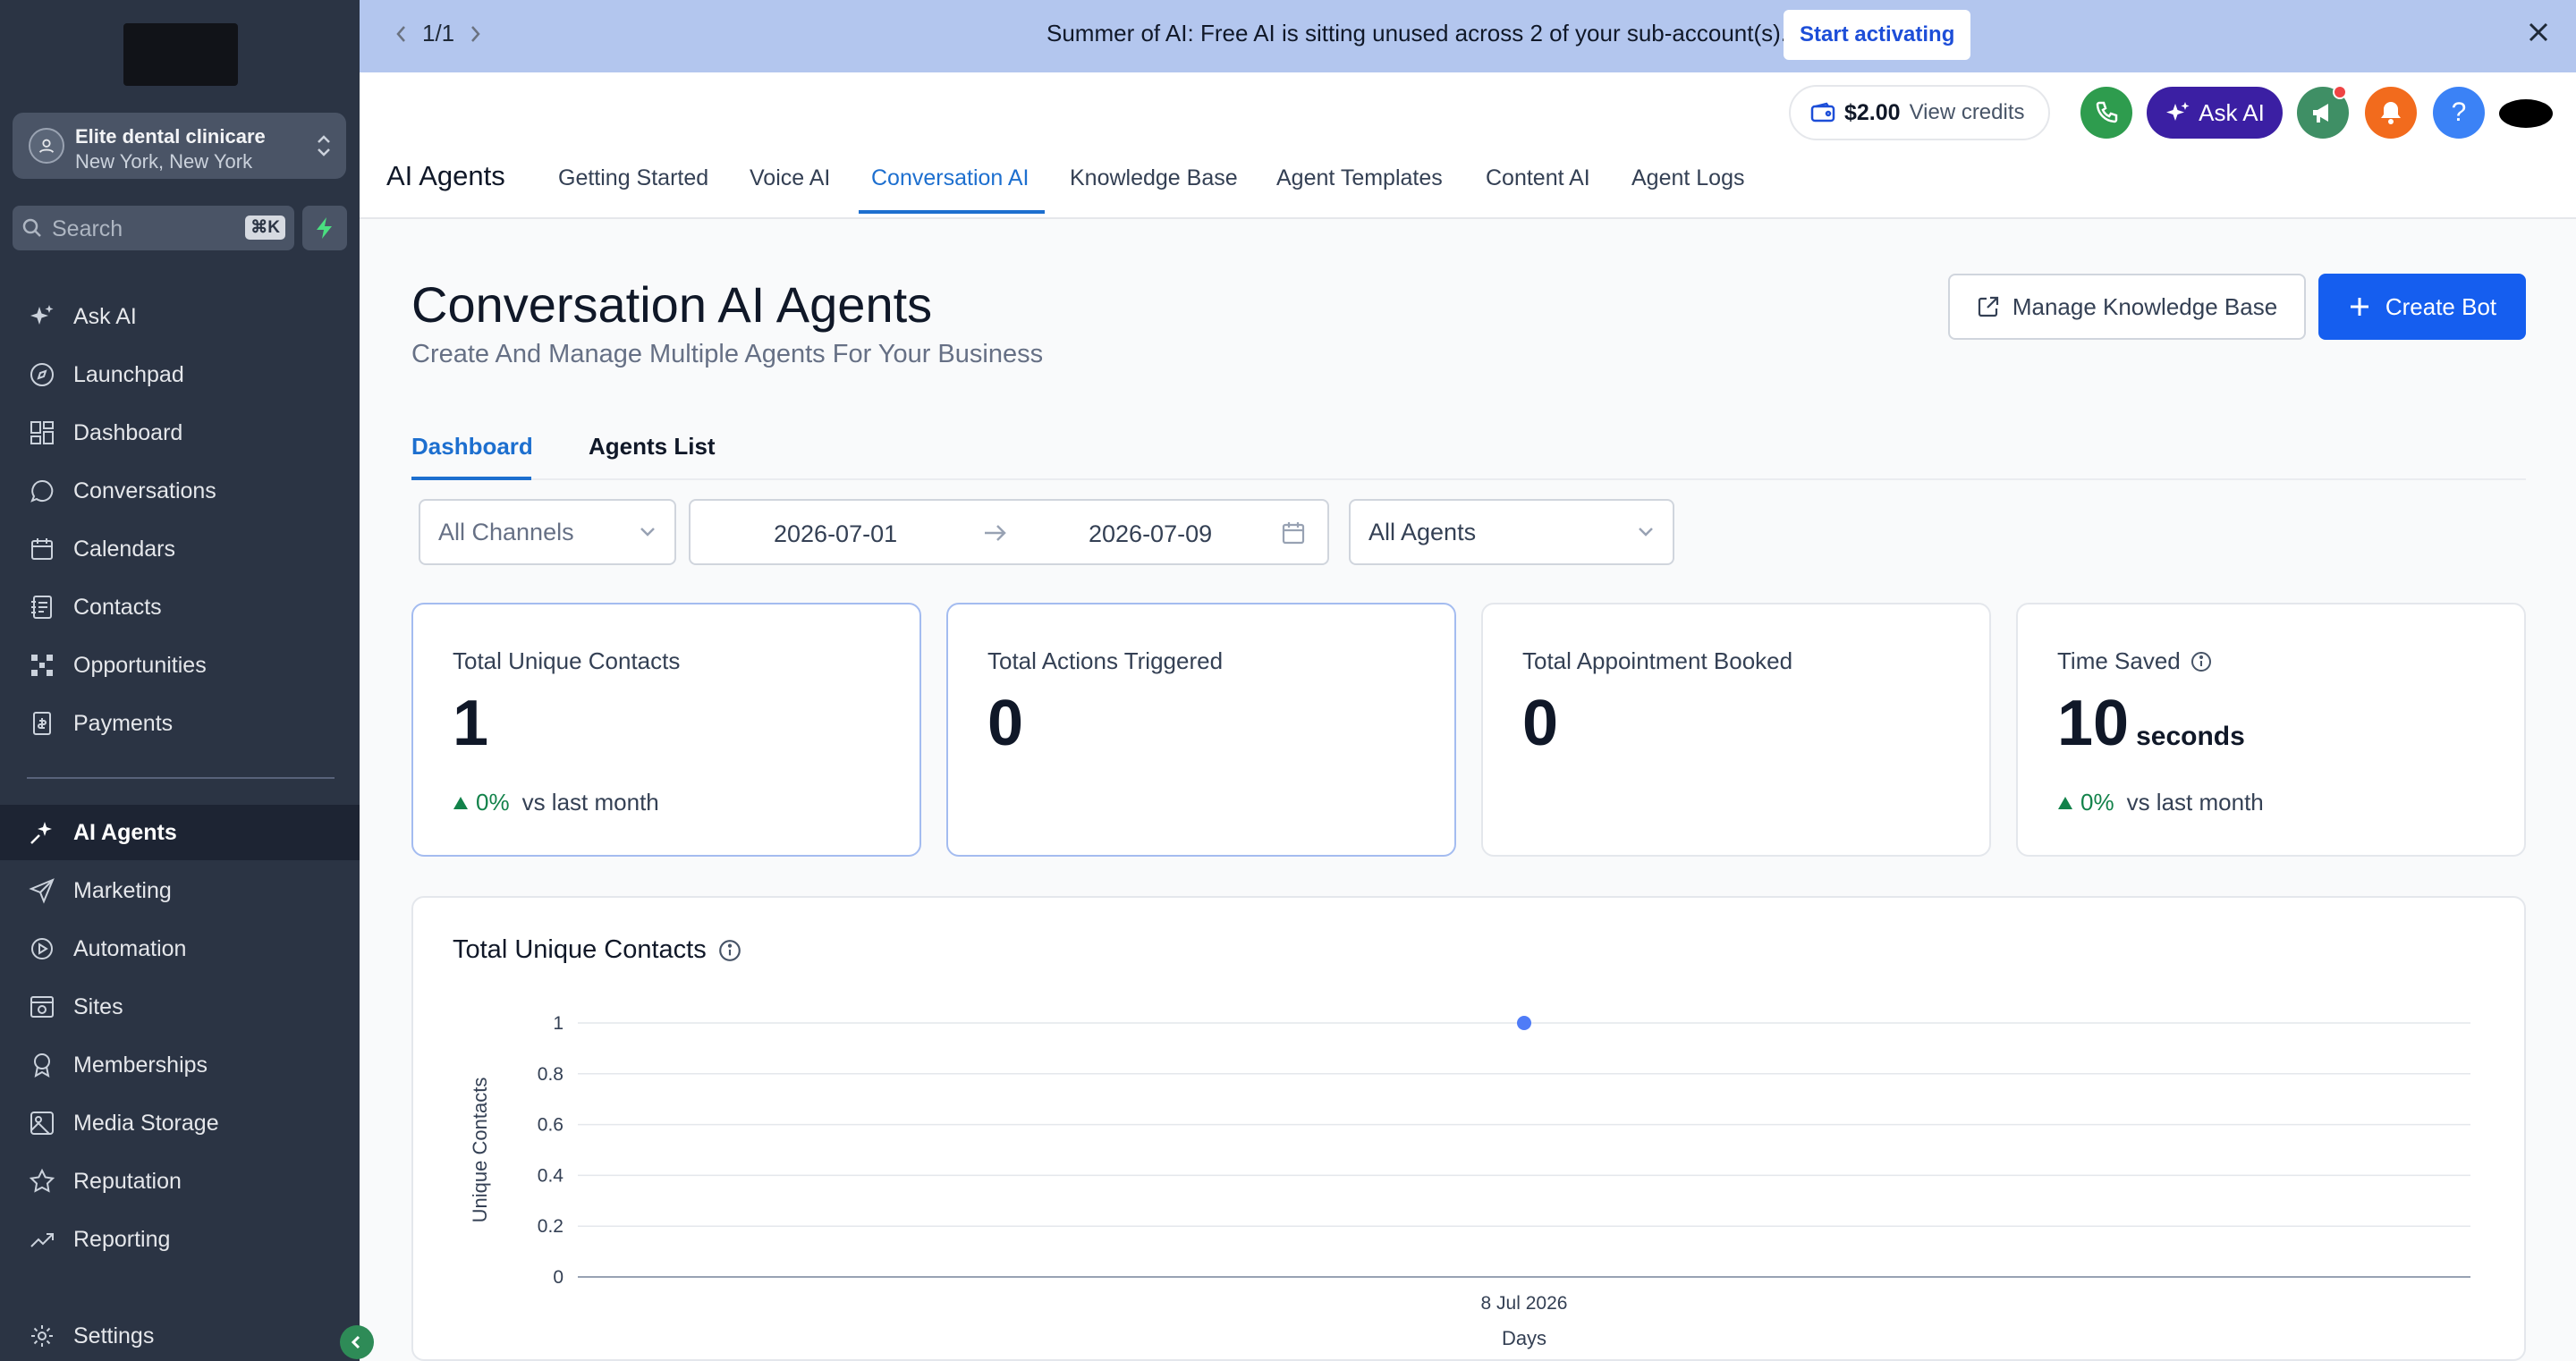  Describe the element at coordinates (180, 433) in the screenshot. I see `sidebar-item-dashboard: Dashboard` at that location.